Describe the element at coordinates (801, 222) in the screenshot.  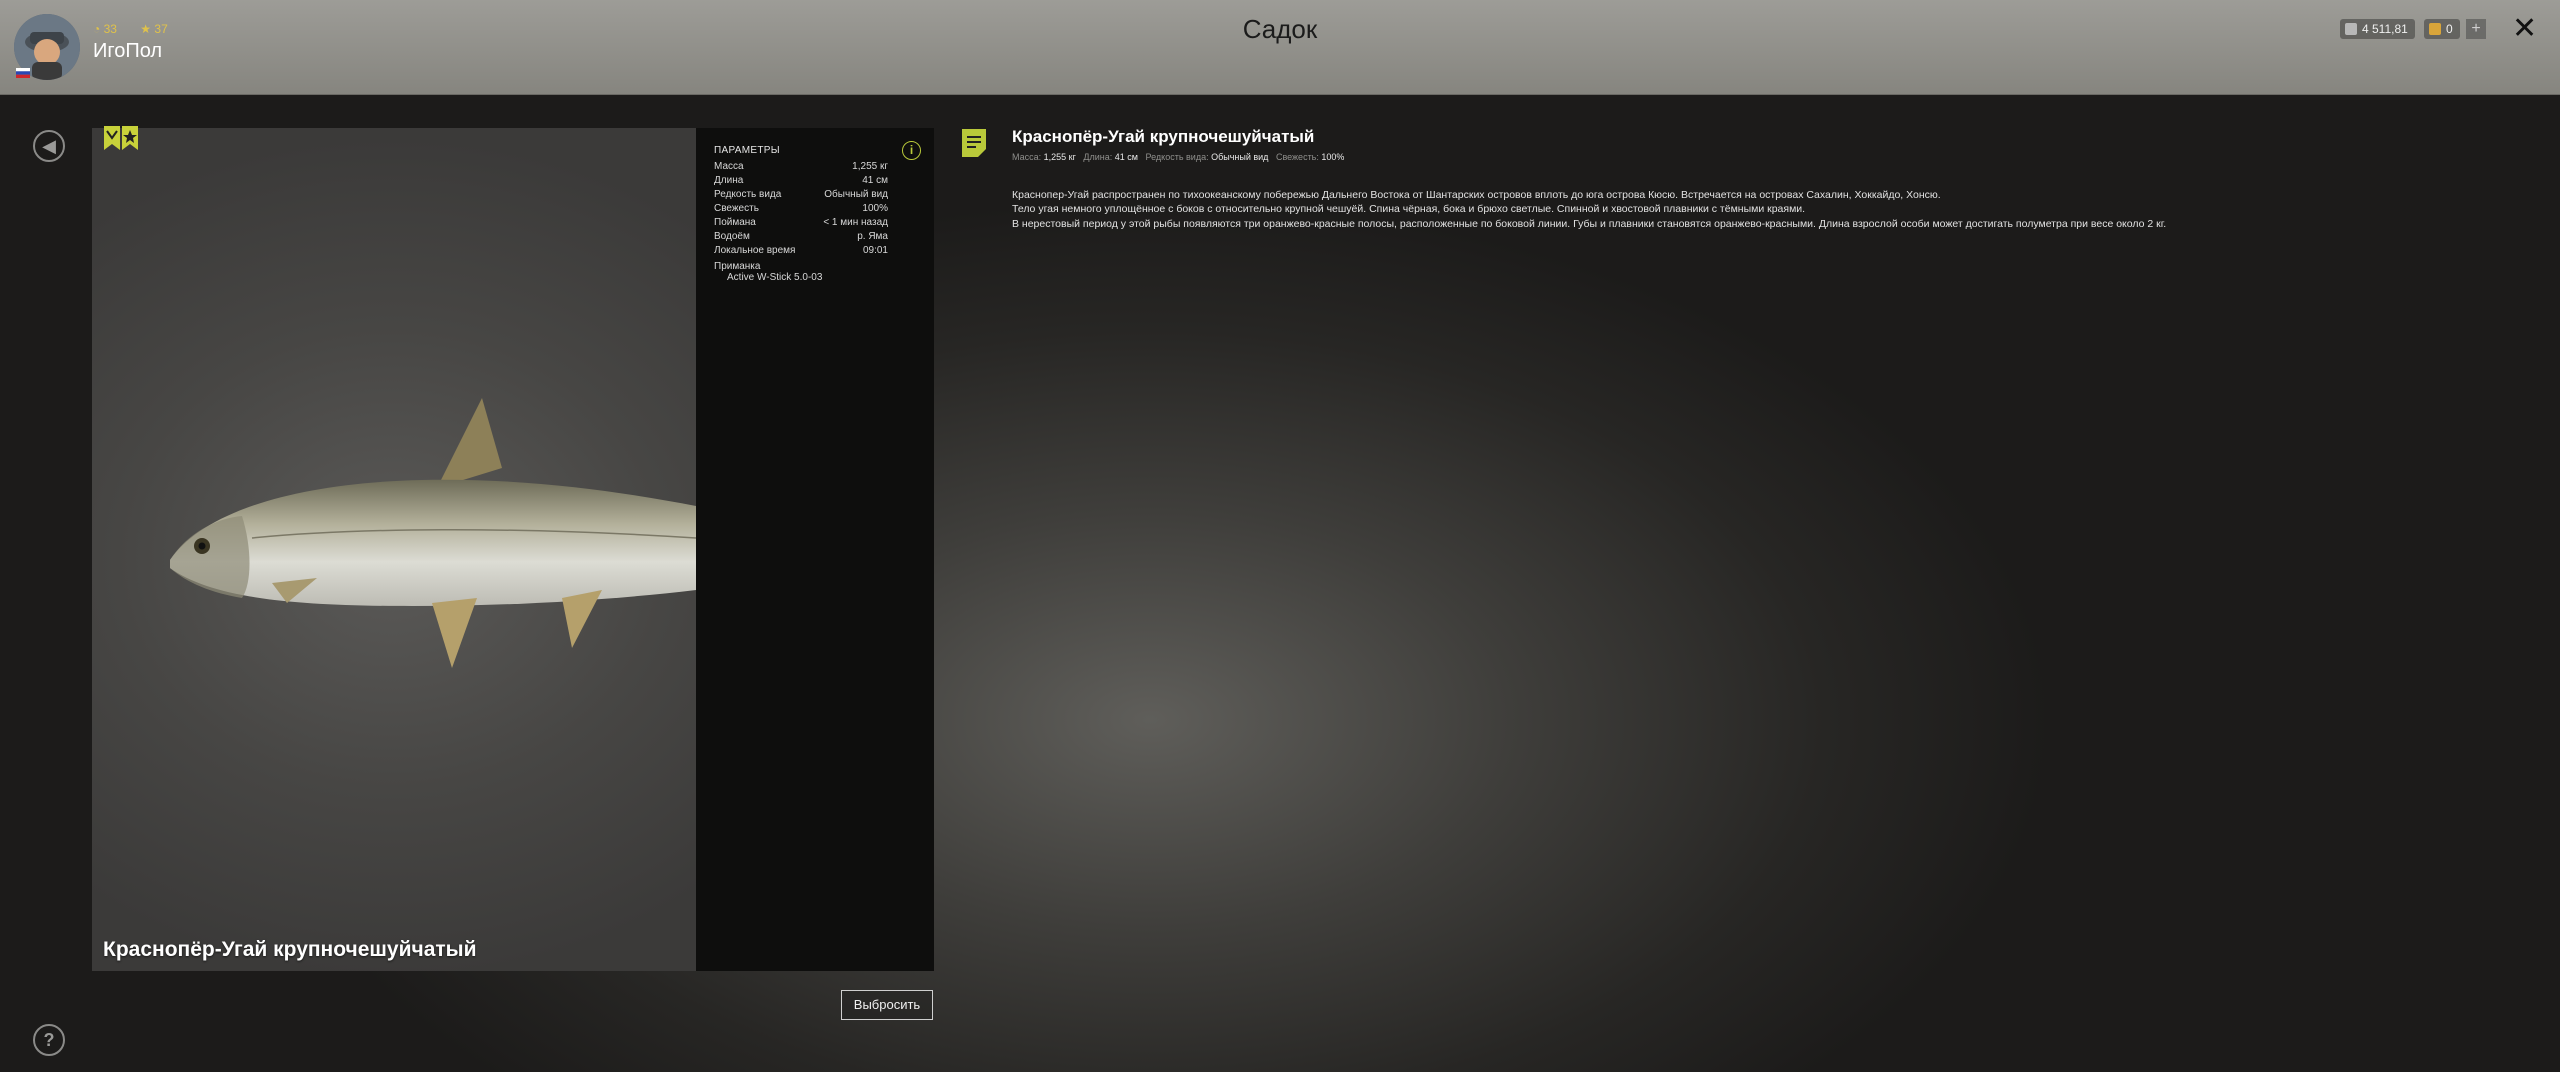
I see `param-row-caught: Поймана < 1 мин назад` at that location.